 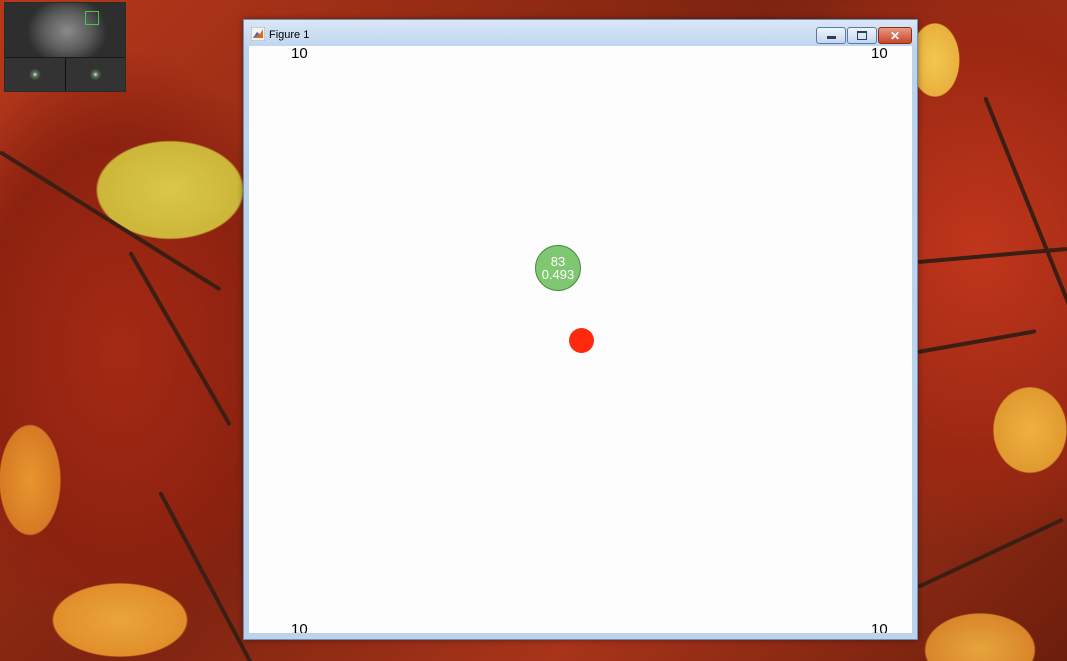 I want to click on corner-label-top-left: 10, so click(x=299, y=54).